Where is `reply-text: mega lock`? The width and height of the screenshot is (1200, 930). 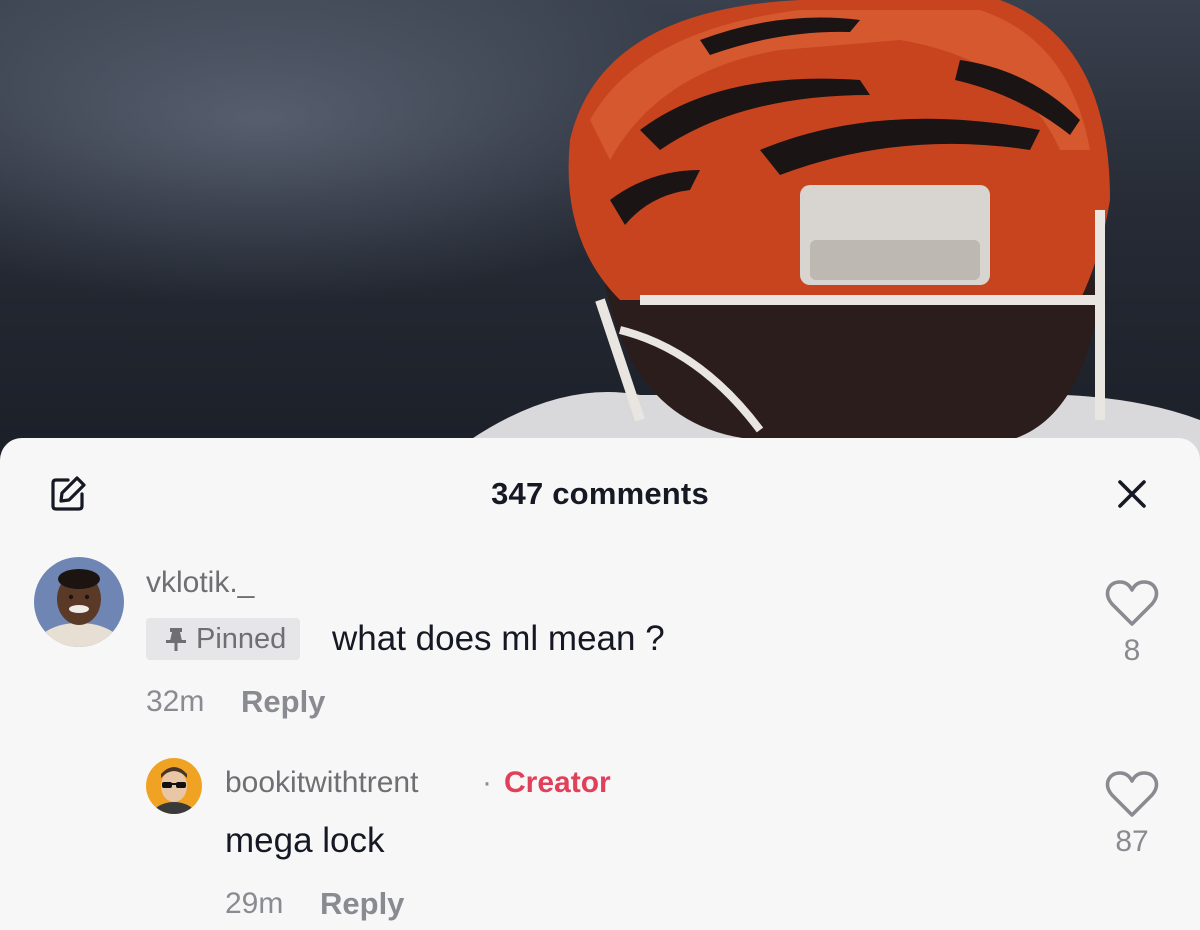
reply-text: mega lock is located at coordinates (305, 840).